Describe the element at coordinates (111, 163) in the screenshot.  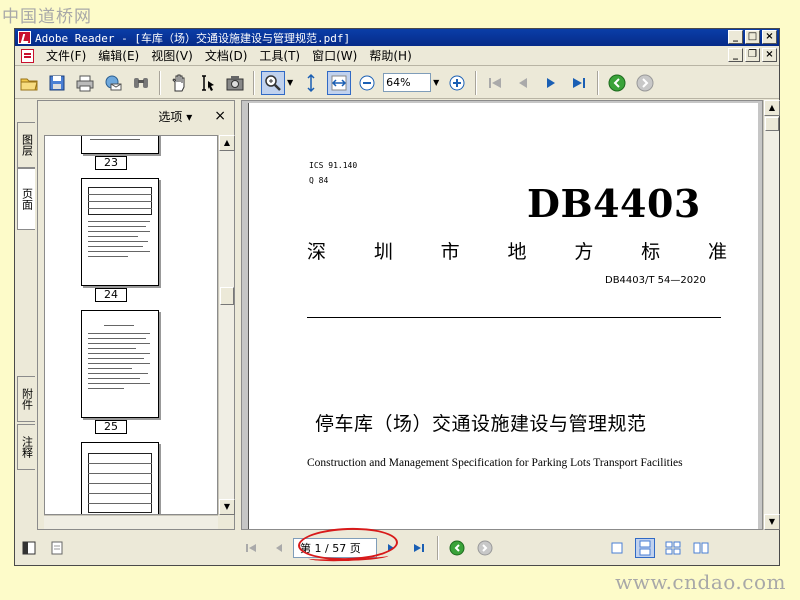
I see `thumbnail-label: 23` at that location.